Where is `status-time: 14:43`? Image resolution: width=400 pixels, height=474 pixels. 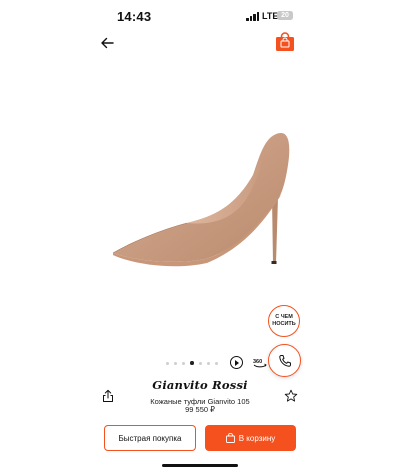
status-time: 14:43 is located at coordinates (134, 16).